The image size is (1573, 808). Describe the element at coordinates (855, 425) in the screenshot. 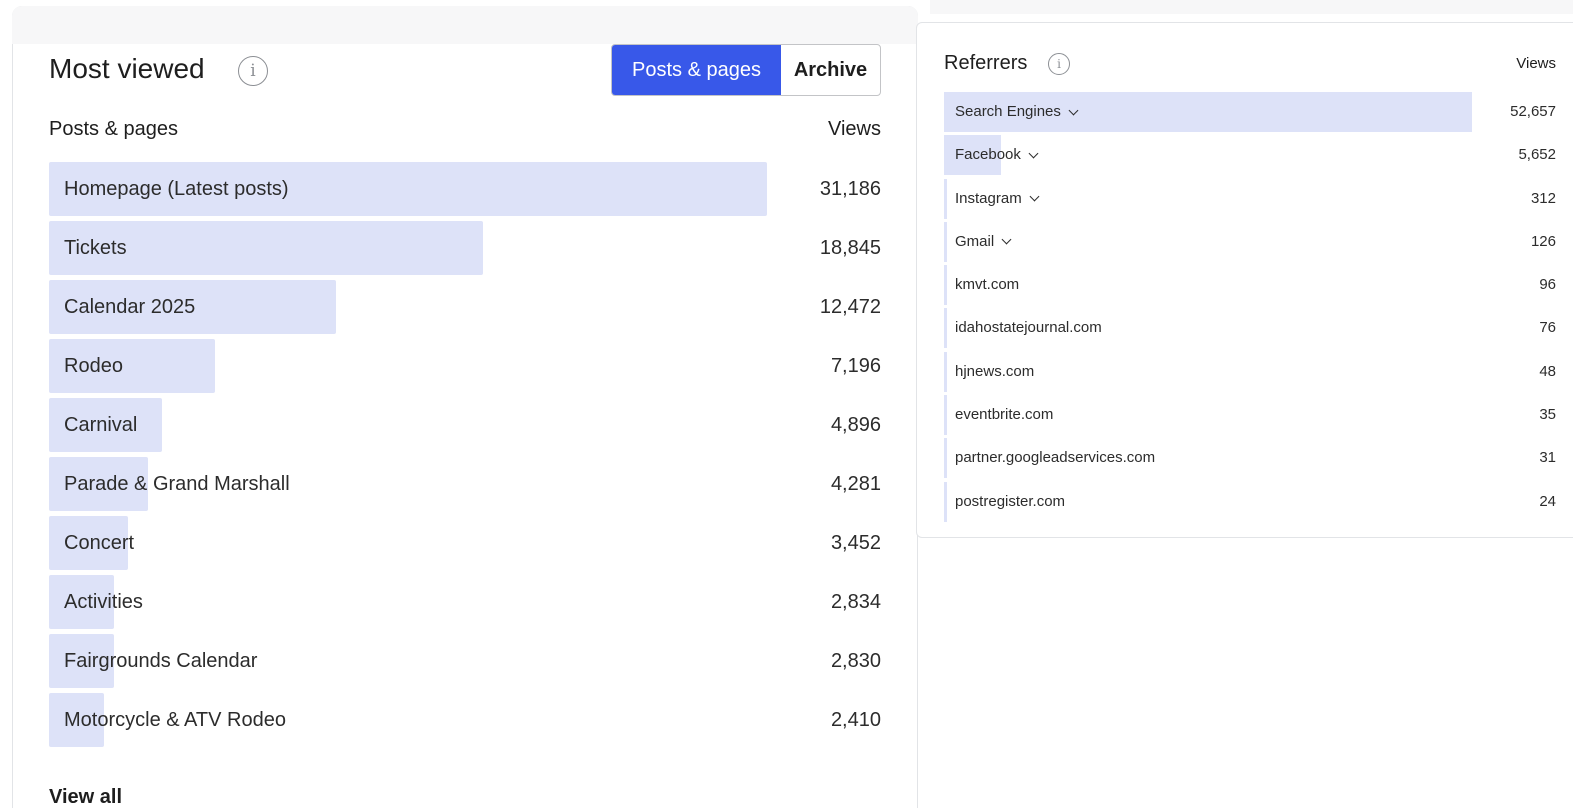

I see `list-item-views: 4,896` at that location.